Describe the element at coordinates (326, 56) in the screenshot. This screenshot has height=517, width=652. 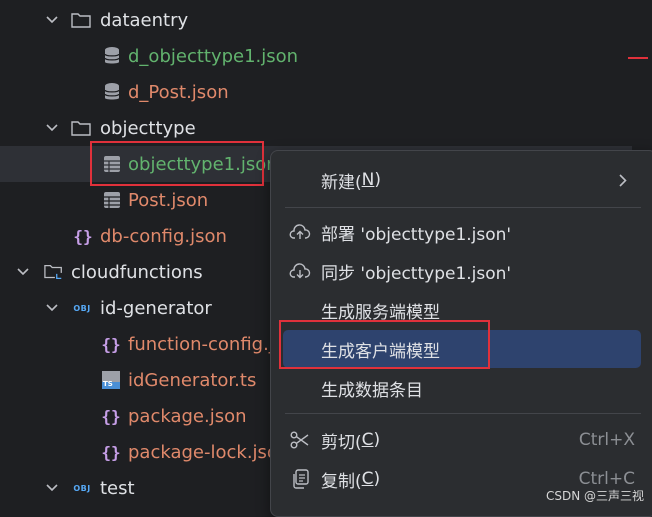
I see `tree-file-d-objecttype1: d_objecttype1.json` at that location.